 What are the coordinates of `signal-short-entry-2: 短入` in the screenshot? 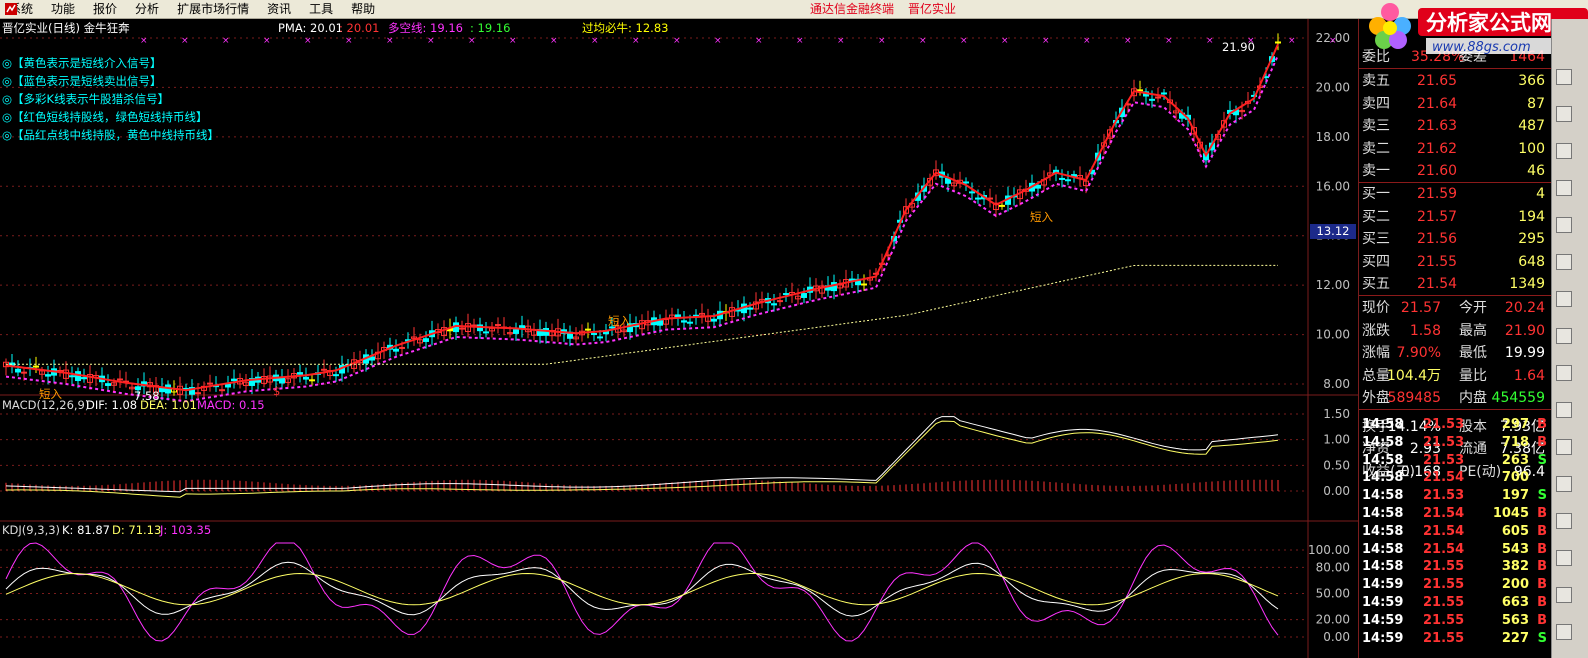 It's located at (619, 321).